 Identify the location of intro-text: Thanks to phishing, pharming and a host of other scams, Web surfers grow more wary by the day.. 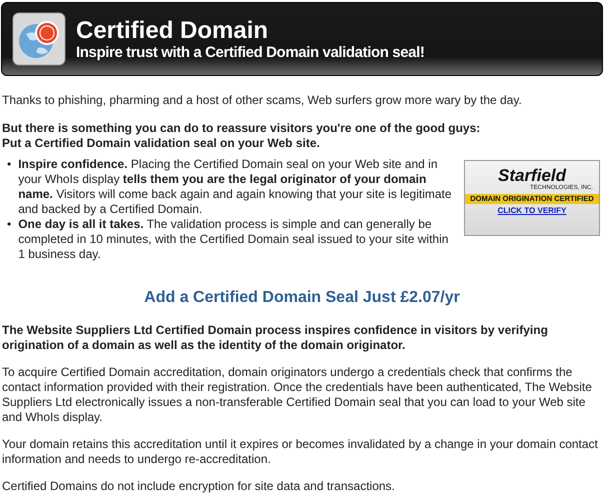
(262, 100).